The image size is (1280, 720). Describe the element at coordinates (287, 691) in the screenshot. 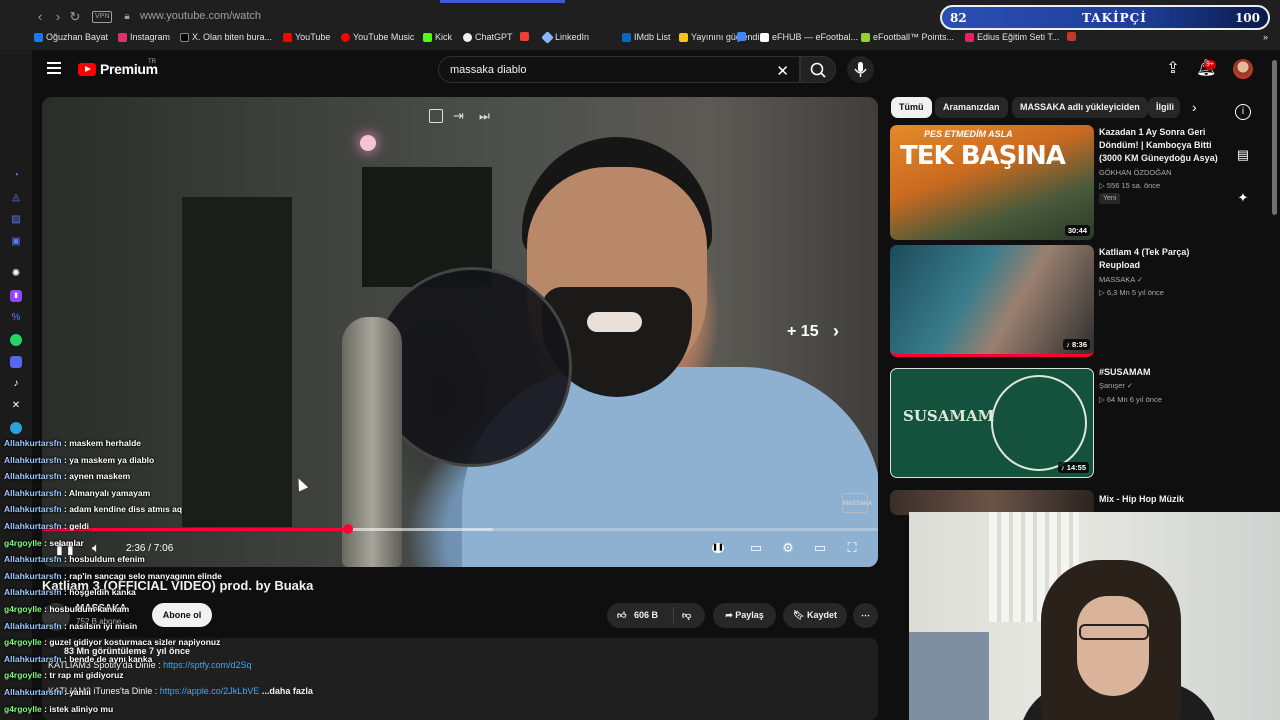

I see `show-more-link: ...daha fazla` at that location.